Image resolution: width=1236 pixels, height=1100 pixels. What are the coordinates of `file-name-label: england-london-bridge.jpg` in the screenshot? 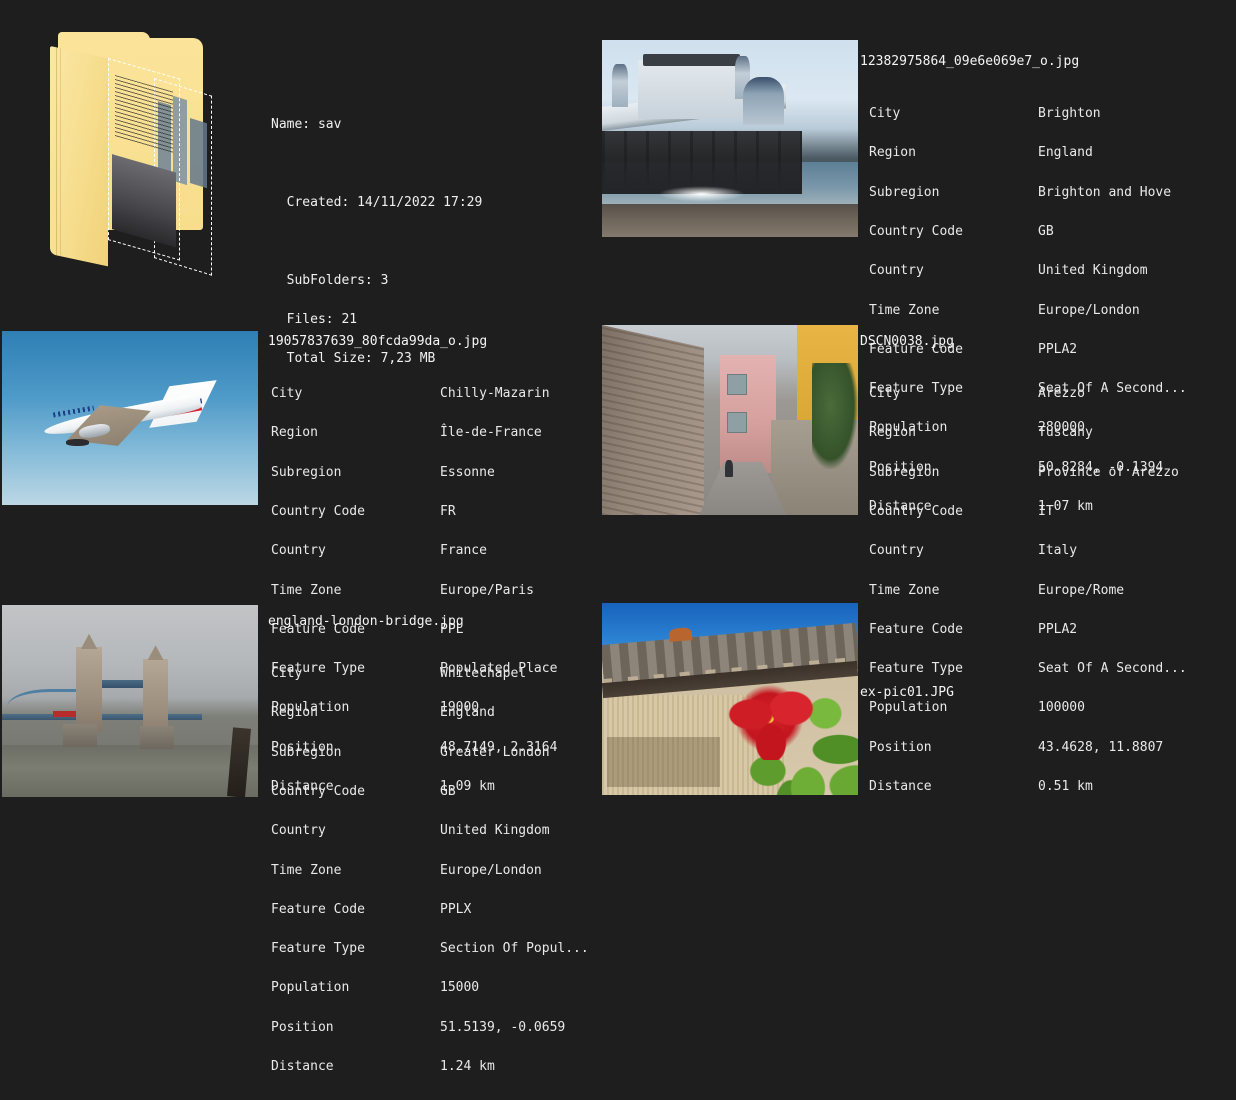 It's located at (366, 621).